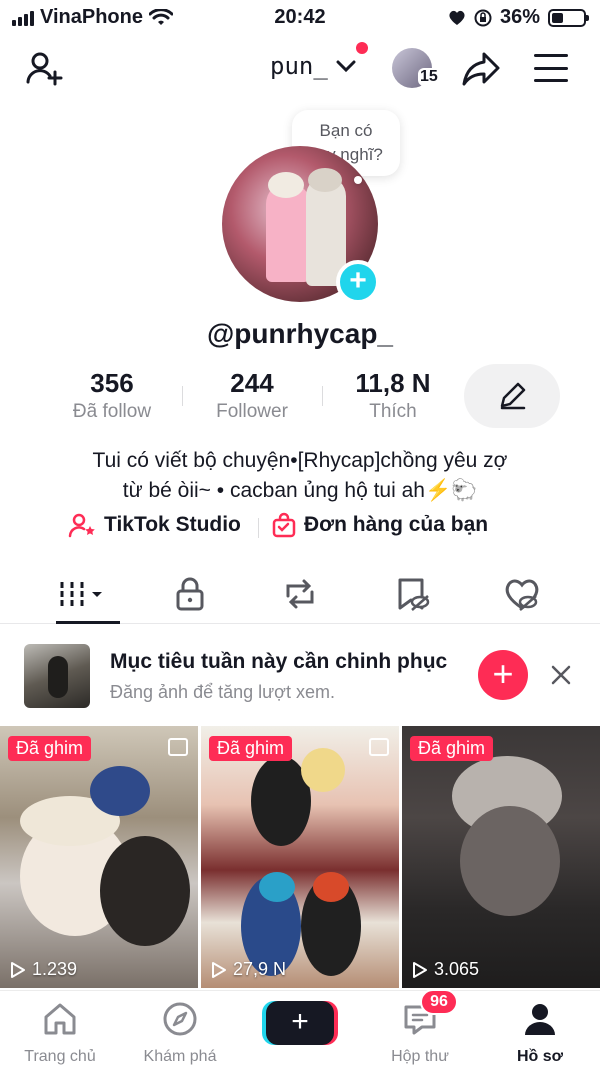 Image resolution: width=600 pixels, height=1068 pixels. I want to click on likes-count: 11,8 N, so click(393, 383).